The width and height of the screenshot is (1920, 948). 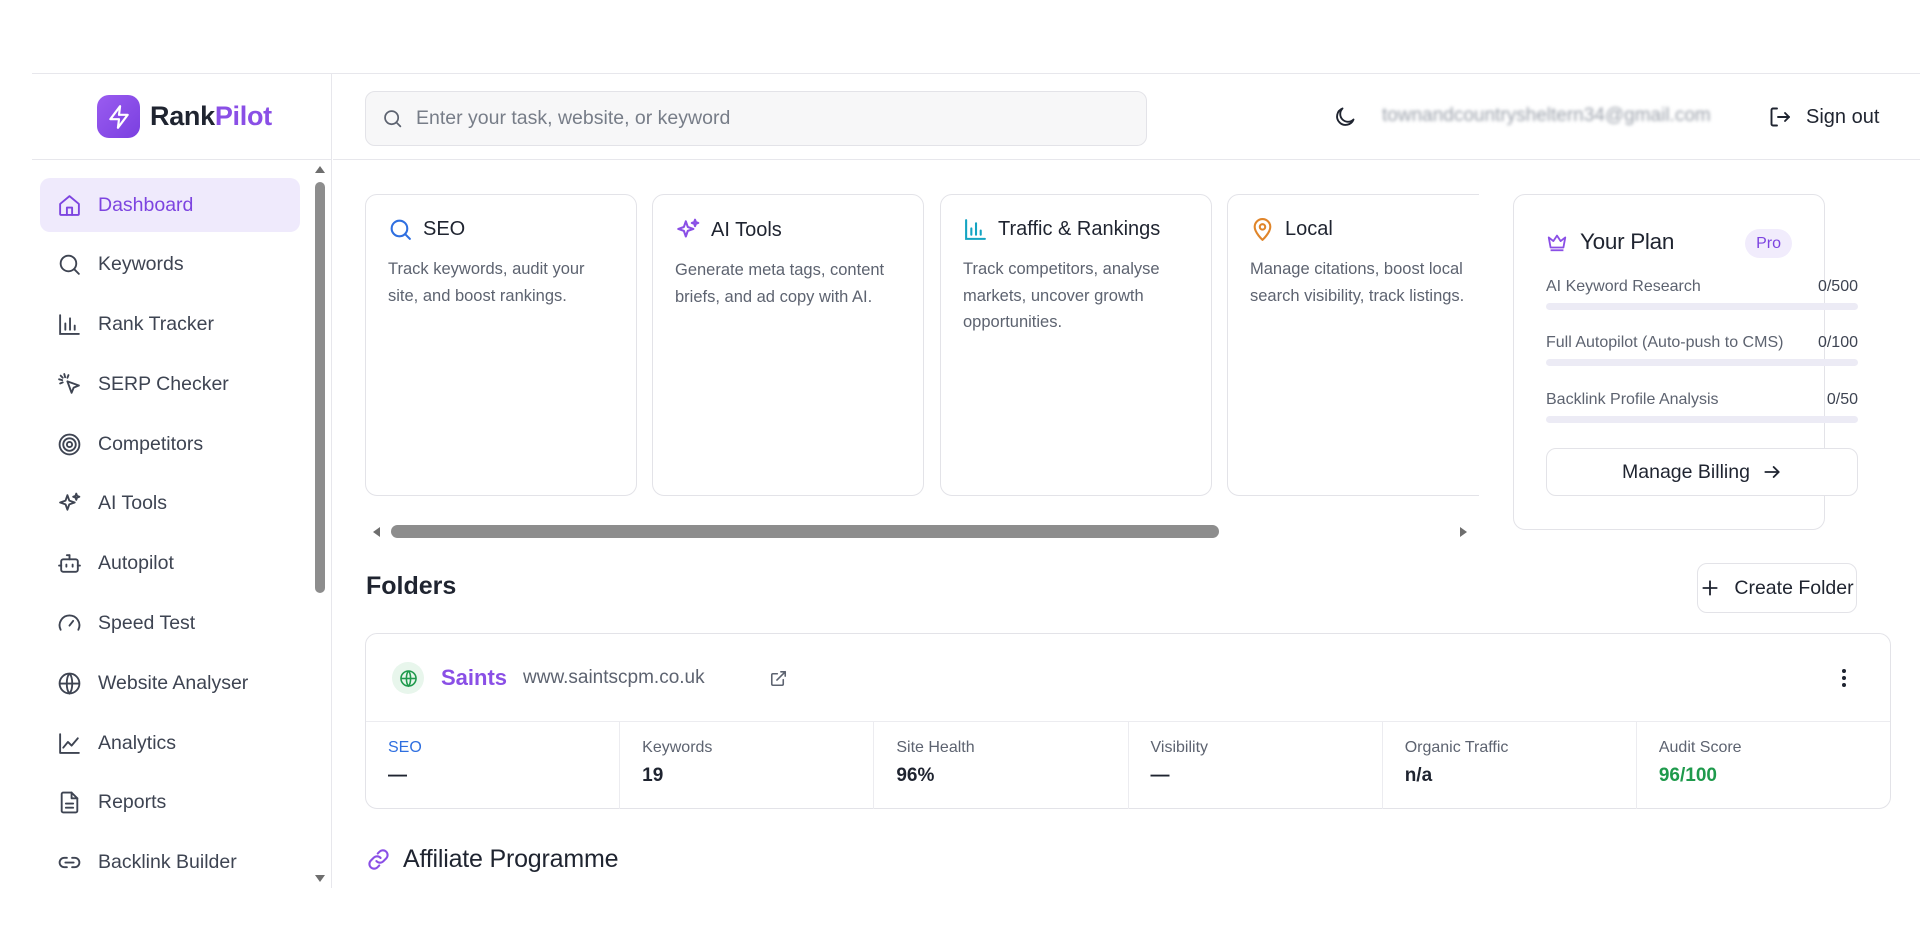 What do you see at coordinates (163, 383) in the screenshot?
I see `sidebar-item-label: SERP Checker` at bounding box center [163, 383].